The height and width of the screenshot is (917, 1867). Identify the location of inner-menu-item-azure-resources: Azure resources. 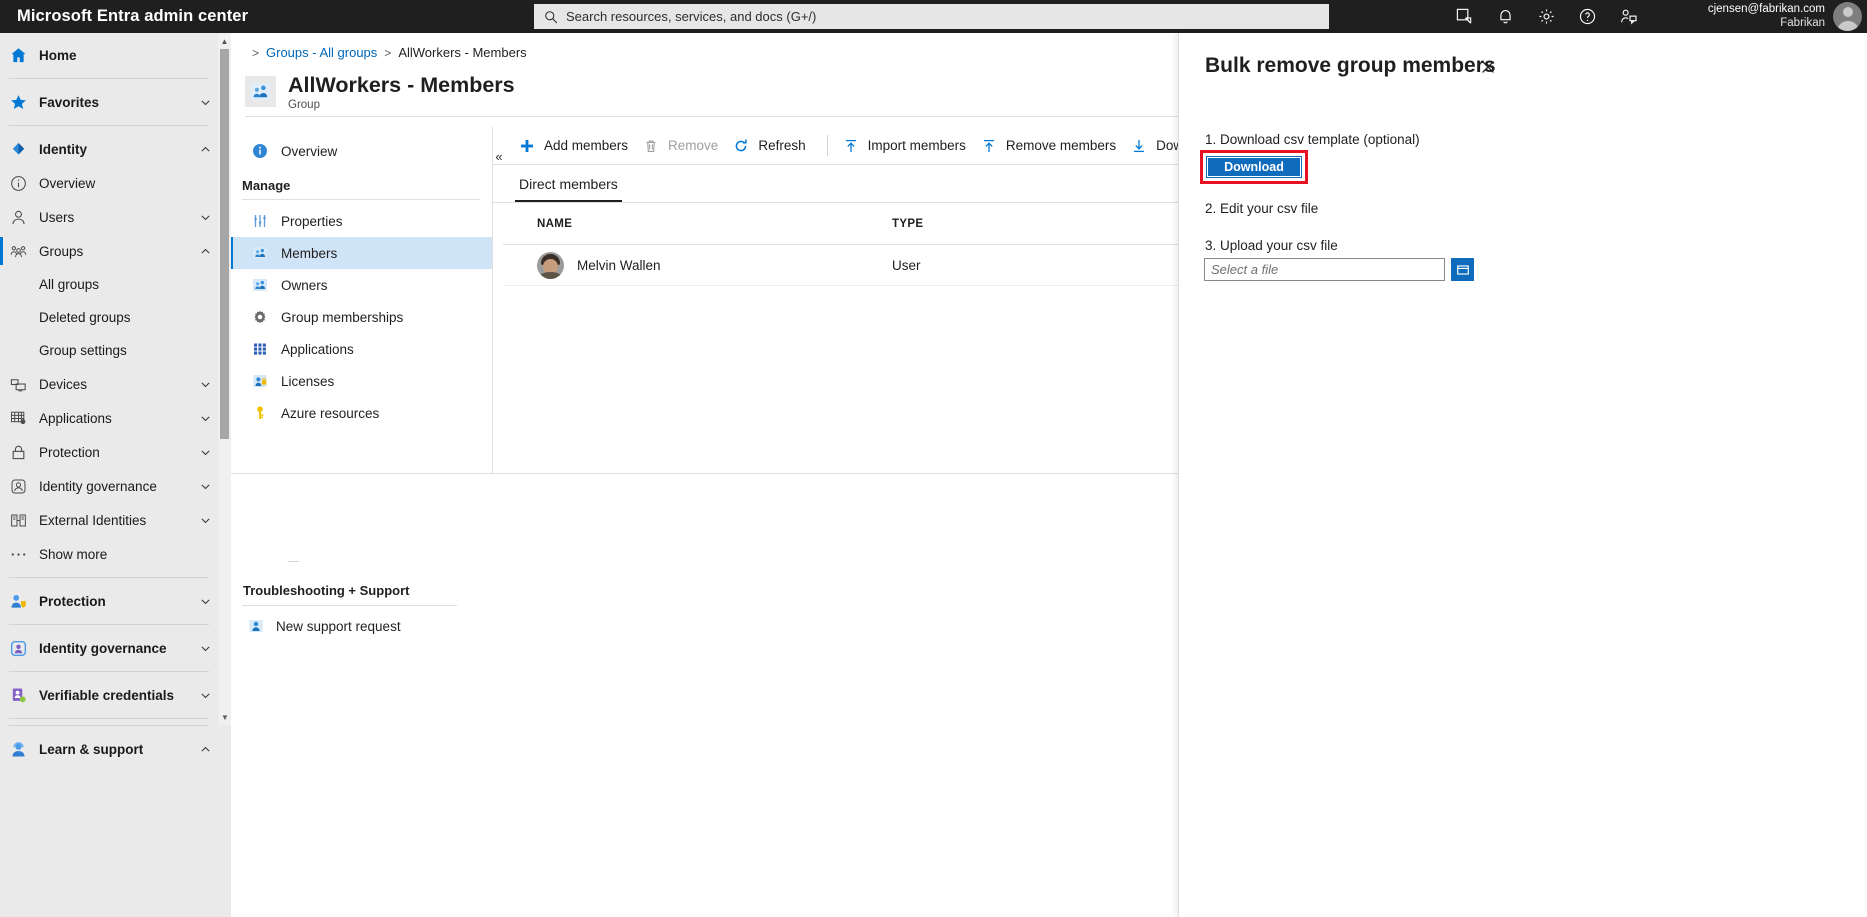
(361, 413).